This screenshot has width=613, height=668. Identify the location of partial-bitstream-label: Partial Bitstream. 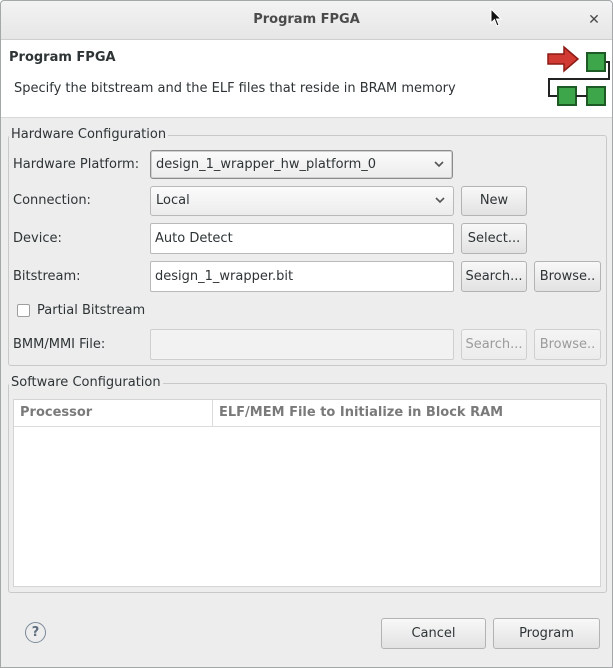
(91, 310).